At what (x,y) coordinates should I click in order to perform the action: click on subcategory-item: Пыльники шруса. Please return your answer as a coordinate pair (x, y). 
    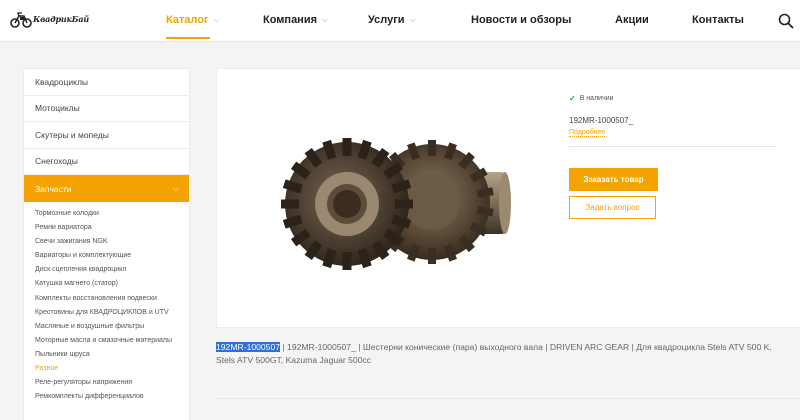
    Looking at the image, I should click on (106, 354).